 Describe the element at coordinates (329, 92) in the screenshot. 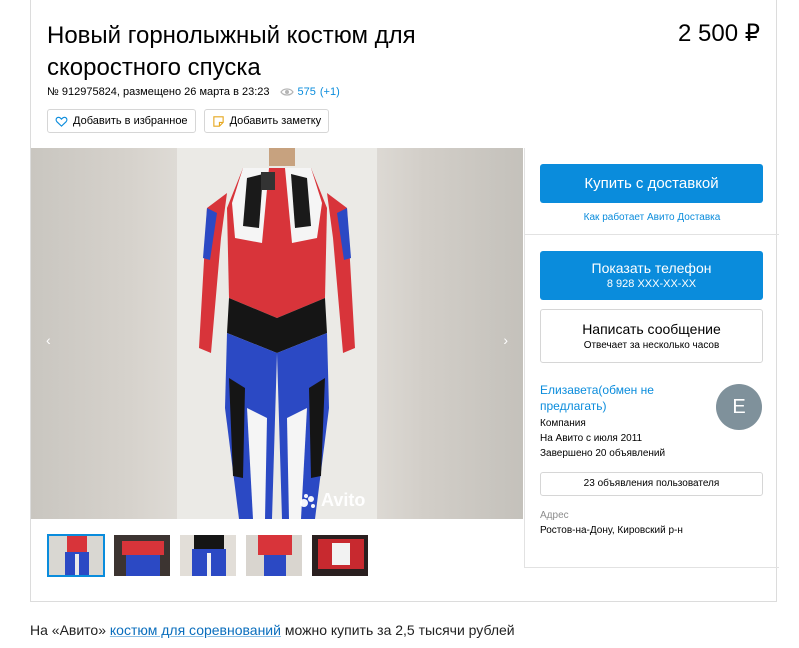

I see `views-delta: (+1)` at that location.